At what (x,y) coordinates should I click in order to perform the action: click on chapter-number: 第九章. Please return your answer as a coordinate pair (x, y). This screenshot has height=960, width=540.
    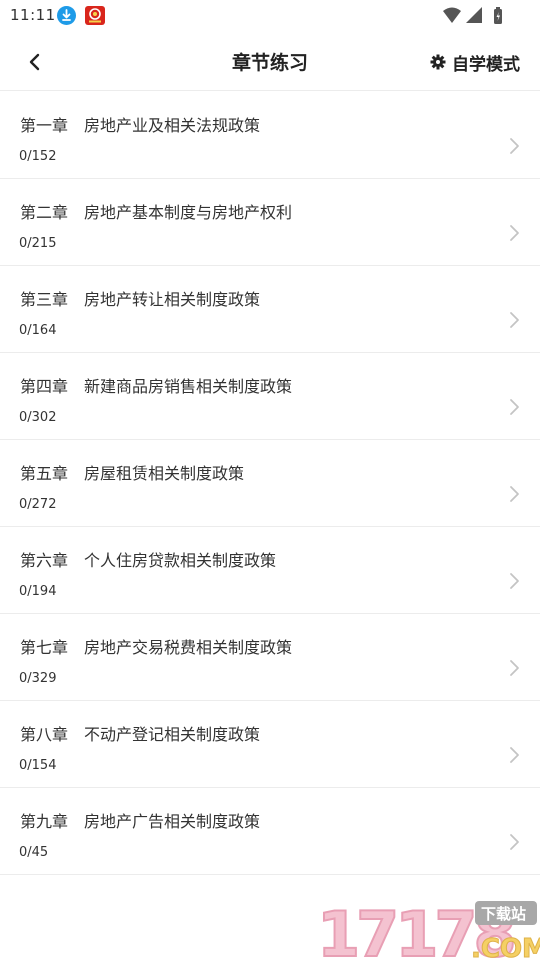
    Looking at the image, I should click on (44, 821).